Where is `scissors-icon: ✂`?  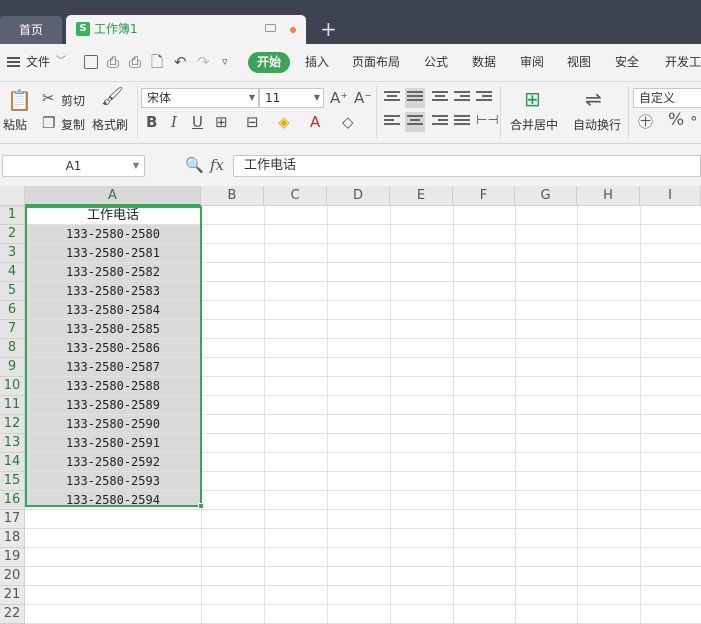 scissors-icon: ✂ is located at coordinates (48, 98).